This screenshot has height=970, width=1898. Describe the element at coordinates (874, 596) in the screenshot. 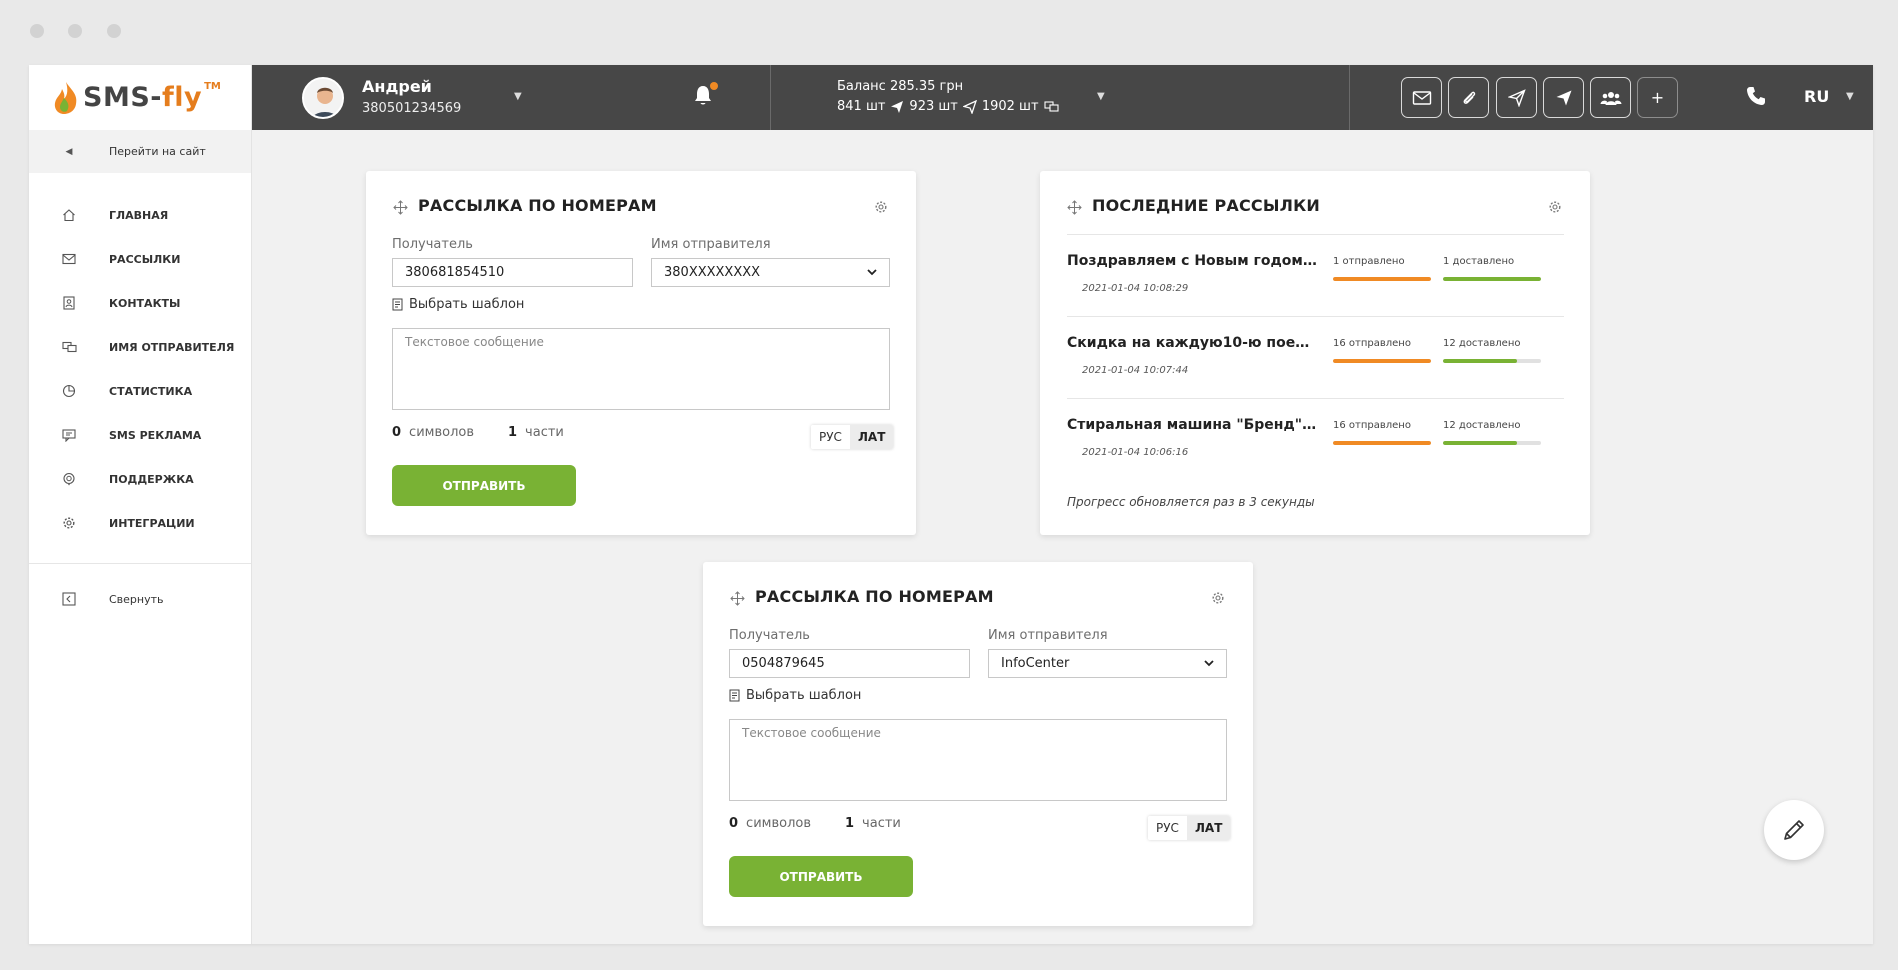

I see `card-title: РАССЫЛКА ПО НОМЕРАМ` at that location.